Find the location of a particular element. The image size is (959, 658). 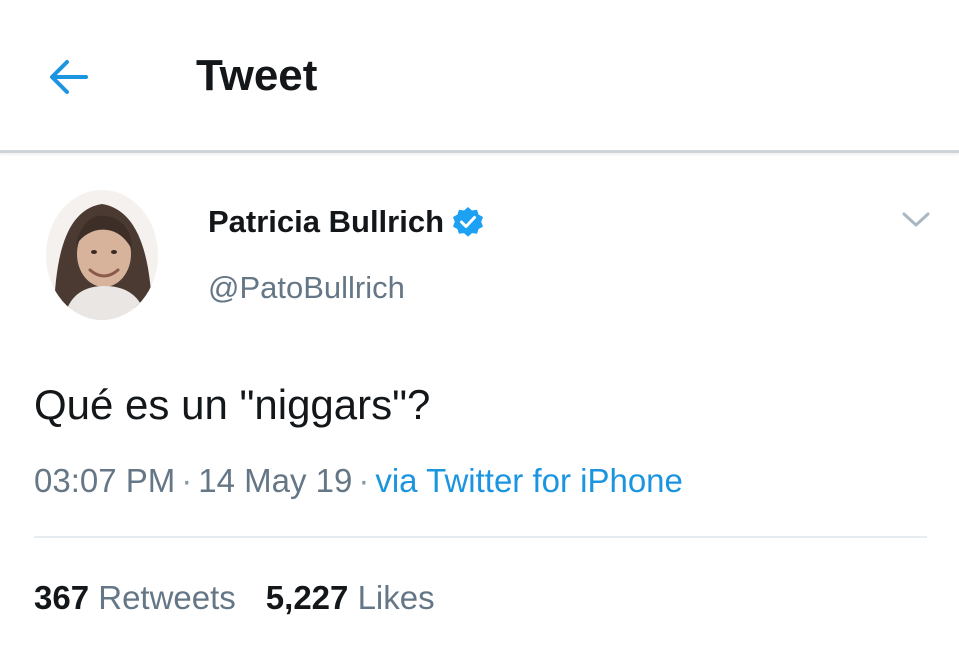

avatar is located at coordinates (102, 255).